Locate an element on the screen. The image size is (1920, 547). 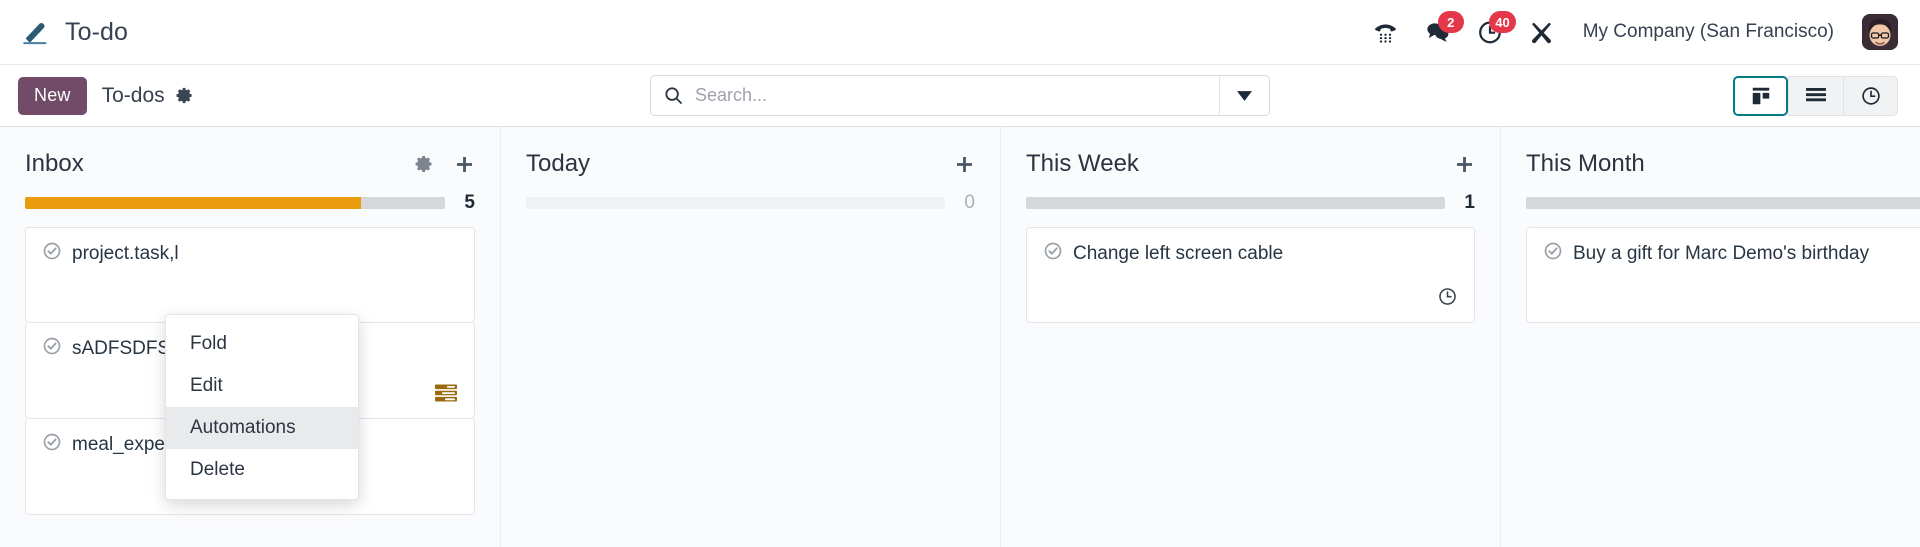
tools-wrench-icon is located at coordinates (1542, 32).